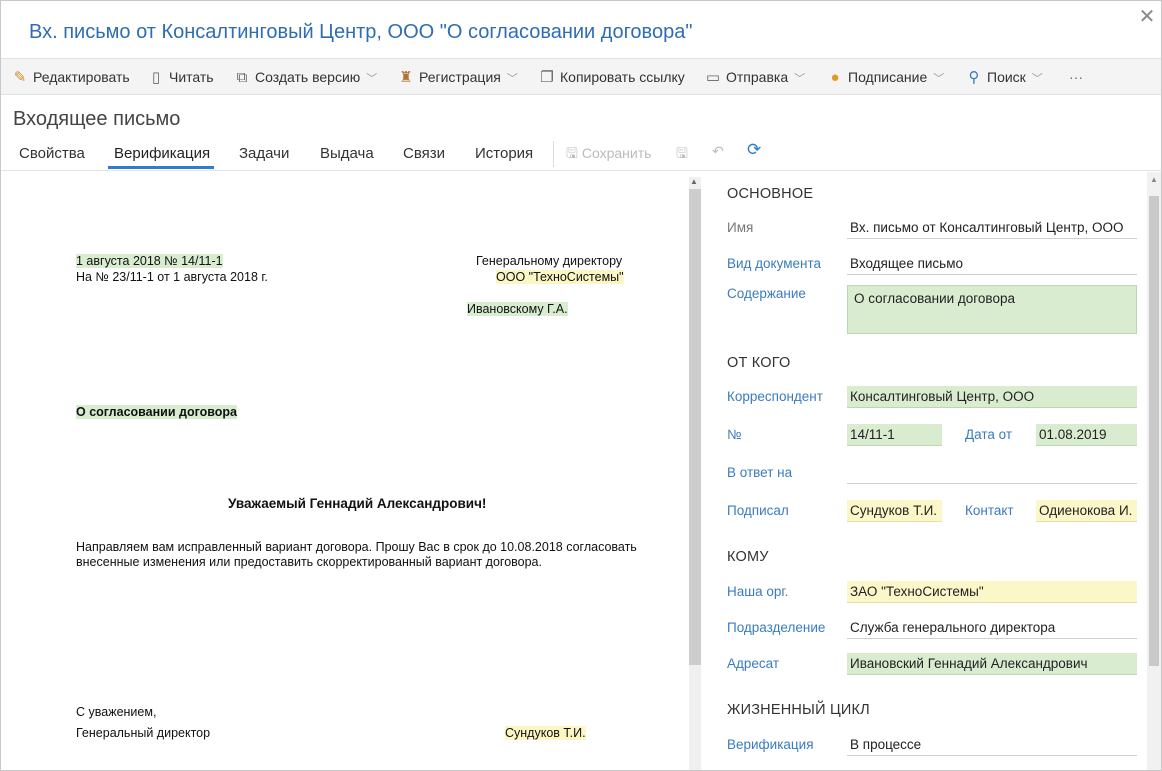  What do you see at coordinates (770, 194) in the screenshot?
I see `section-main-heading: ОСНОВНОЕ` at bounding box center [770, 194].